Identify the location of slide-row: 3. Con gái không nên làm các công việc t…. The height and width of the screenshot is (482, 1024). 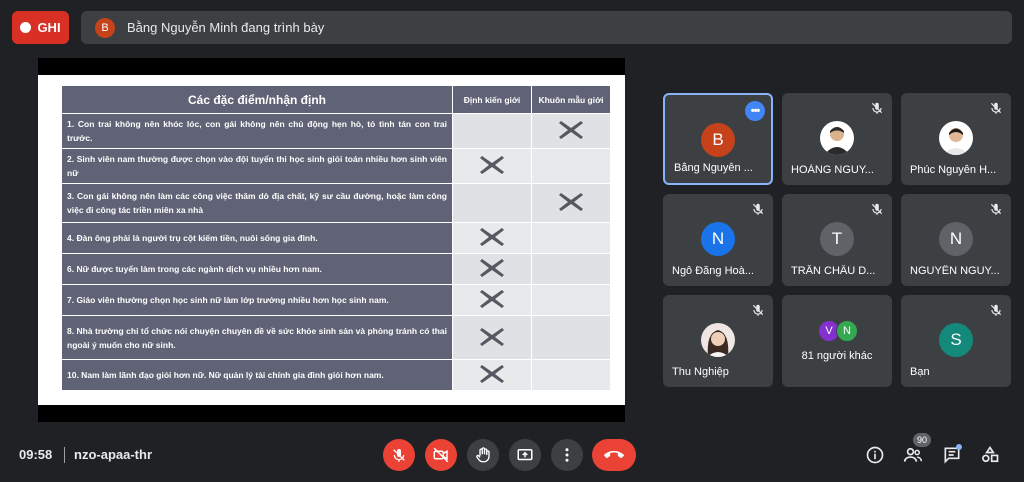
(336, 203).